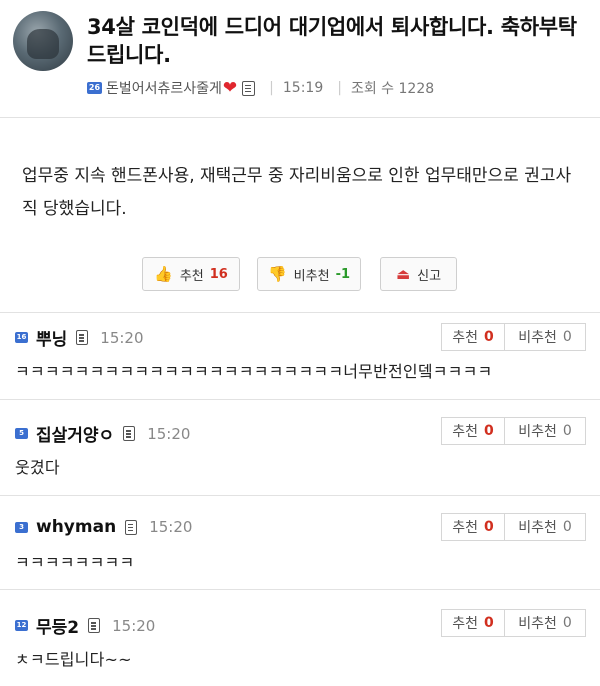 This screenshot has width=600, height=686. Describe the element at coordinates (303, 88) in the screenshot. I see `post-time: 15:19` at that location.